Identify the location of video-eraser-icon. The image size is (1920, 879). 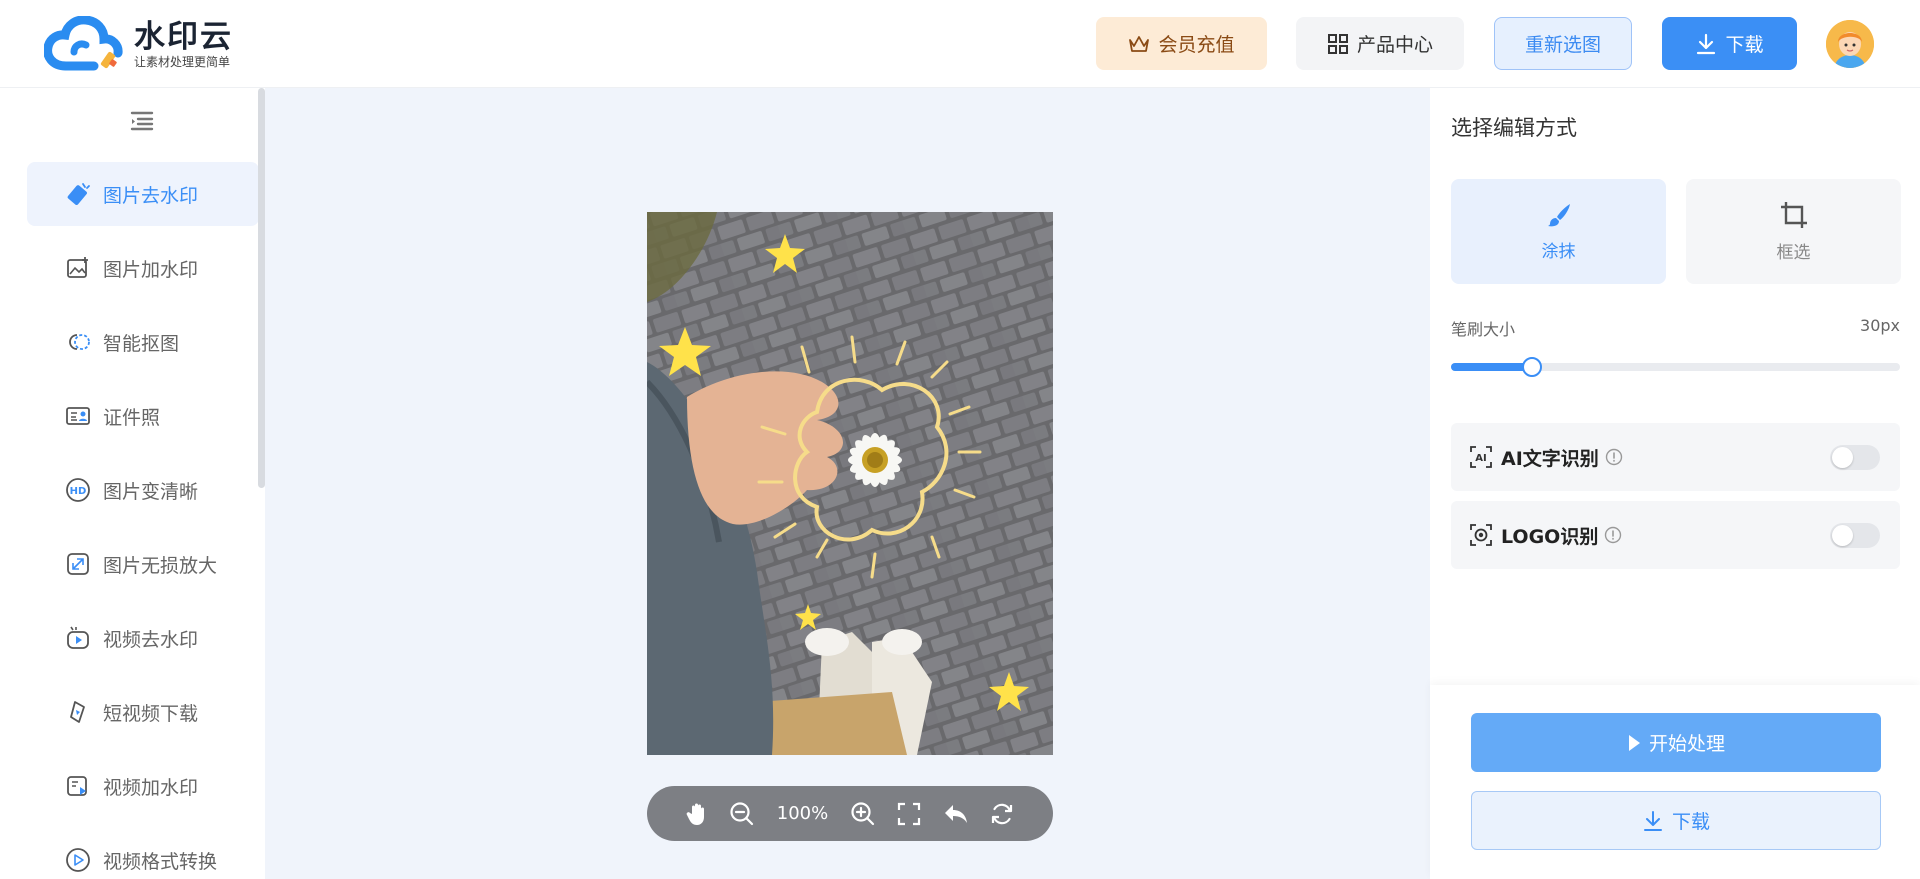
(78, 638).